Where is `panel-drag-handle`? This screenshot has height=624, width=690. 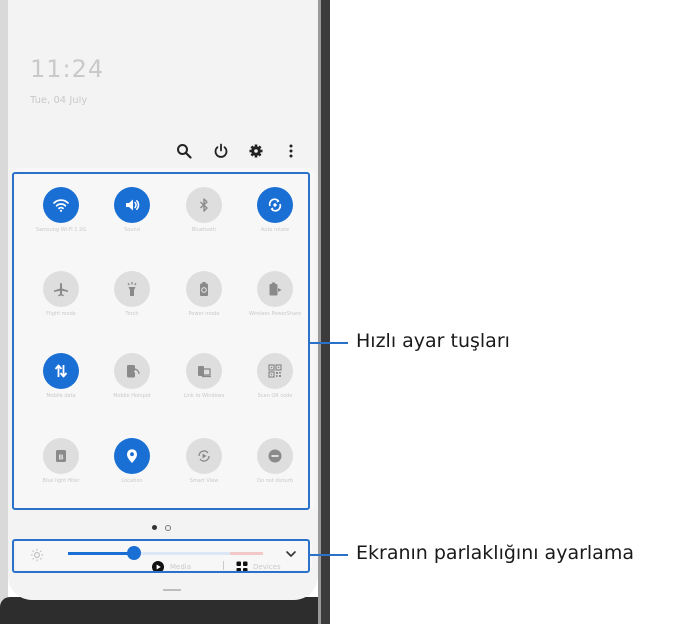 panel-drag-handle is located at coordinates (172, 590).